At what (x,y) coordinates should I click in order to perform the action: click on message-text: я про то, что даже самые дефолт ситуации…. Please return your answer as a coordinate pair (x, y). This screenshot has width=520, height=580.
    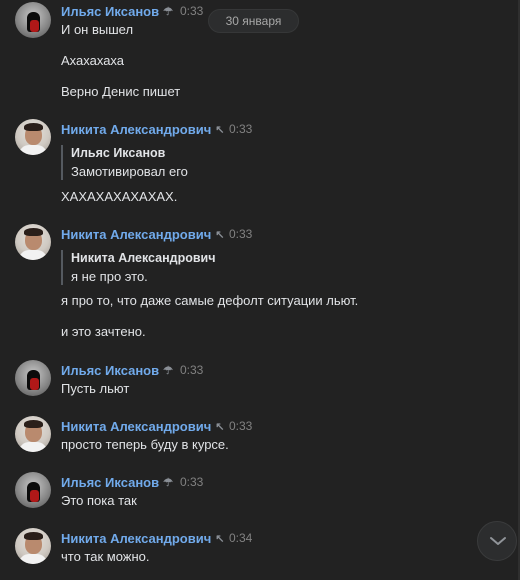
    Looking at the image, I should click on (210, 300).